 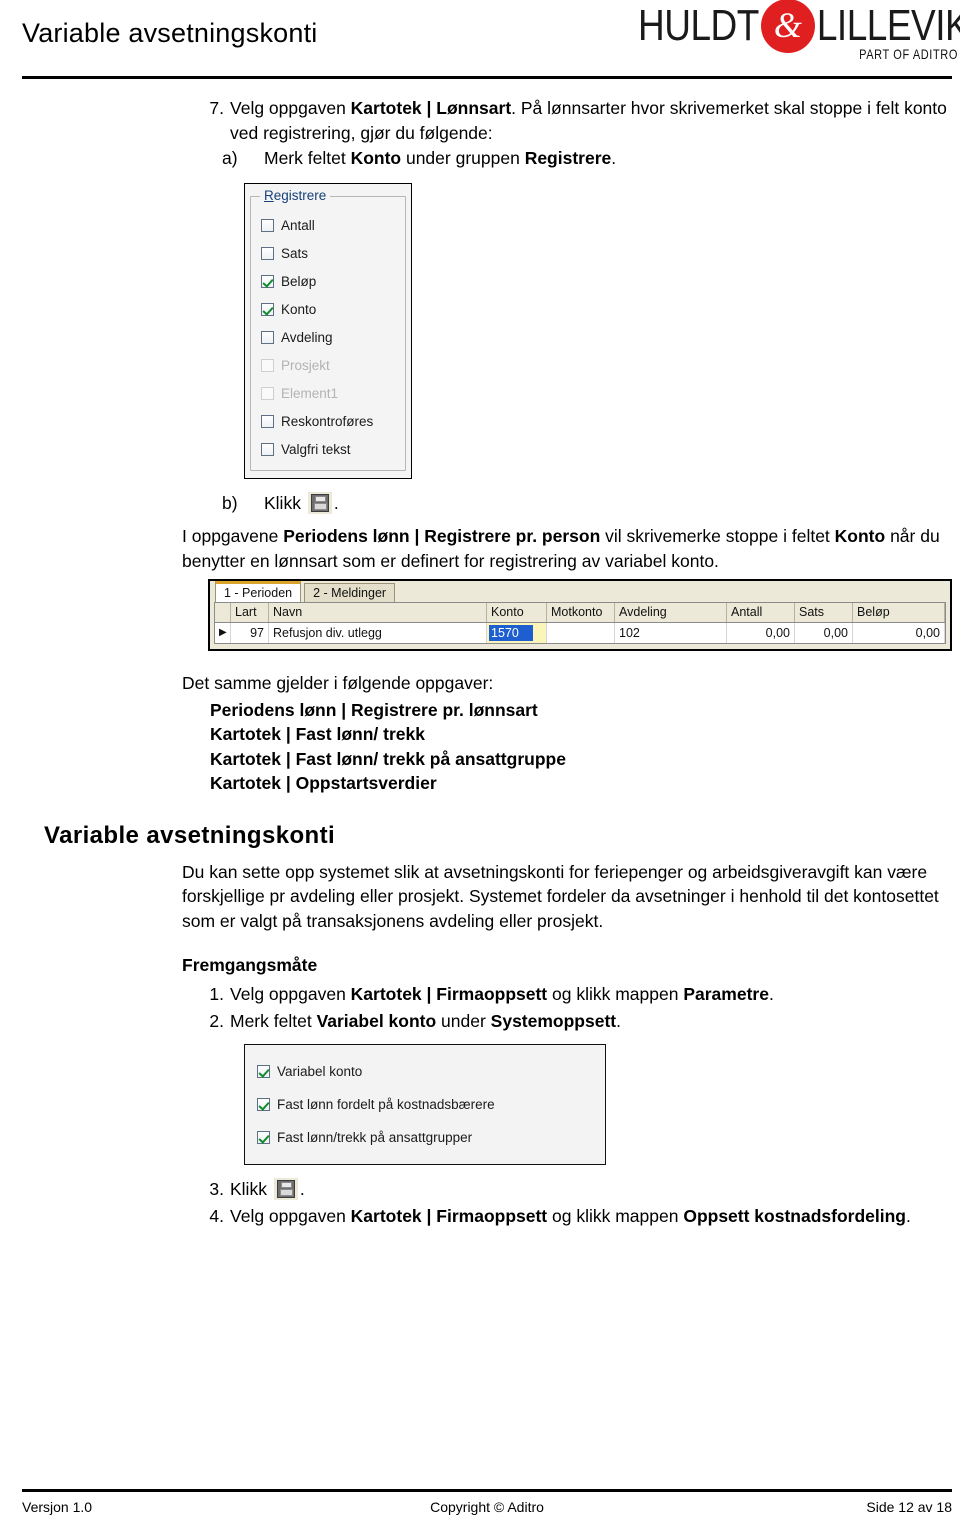 What do you see at coordinates (787, 26) in the screenshot?
I see `logo-ampersand-badge: &` at bounding box center [787, 26].